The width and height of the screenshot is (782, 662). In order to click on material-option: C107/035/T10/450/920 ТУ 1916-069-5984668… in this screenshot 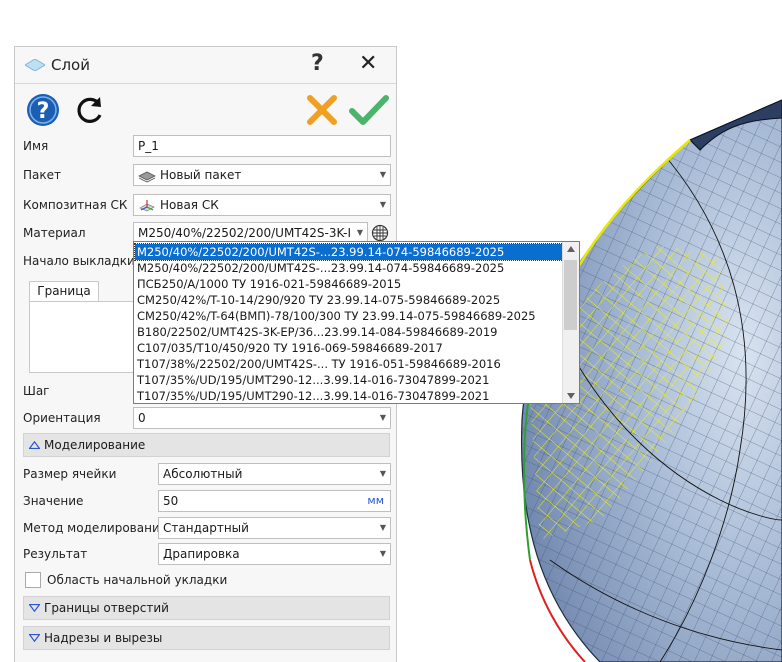, I will do `click(349, 348)`.